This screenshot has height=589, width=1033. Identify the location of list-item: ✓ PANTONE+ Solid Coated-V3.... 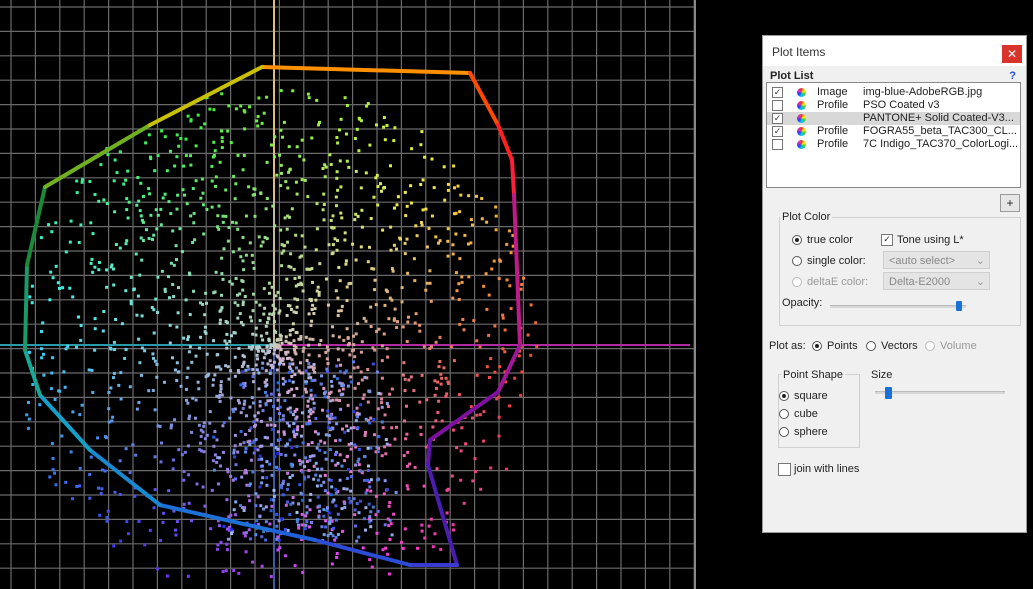
(893, 118).